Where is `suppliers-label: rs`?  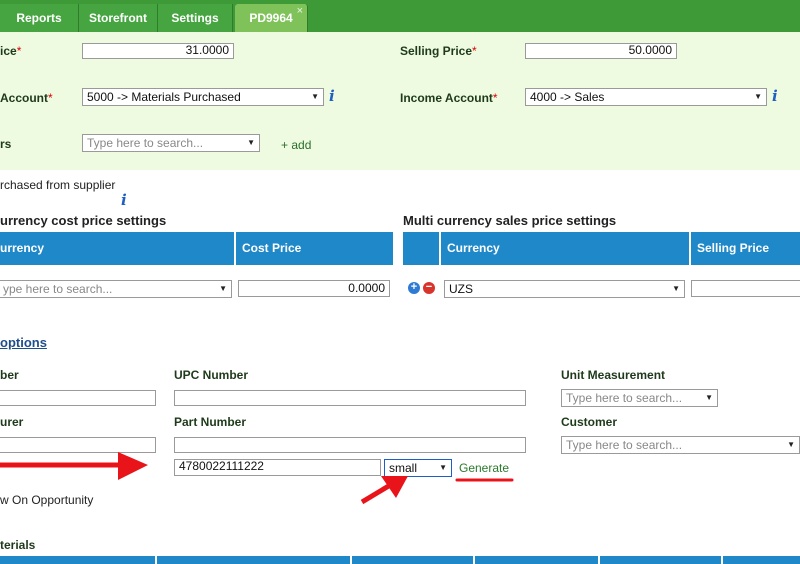
suppliers-label: rs is located at coordinates (6, 144).